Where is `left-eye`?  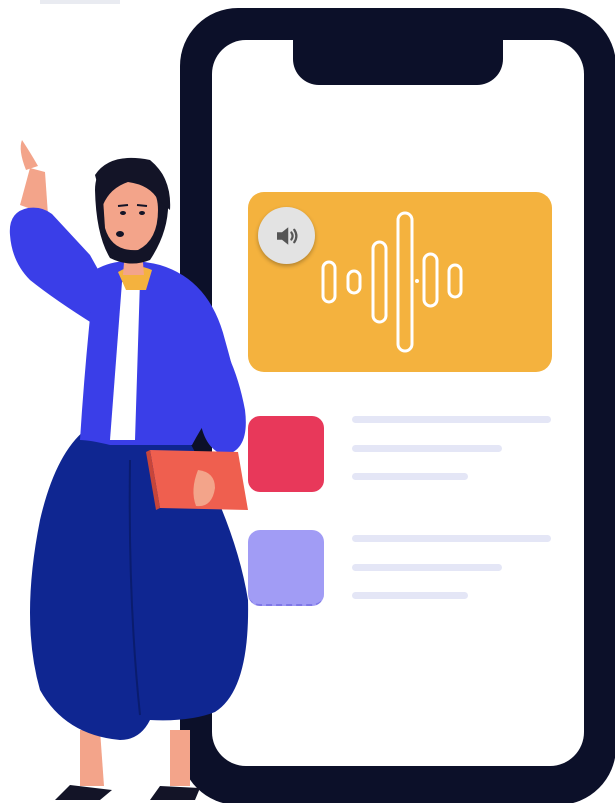
left-eye is located at coordinates (123, 213).